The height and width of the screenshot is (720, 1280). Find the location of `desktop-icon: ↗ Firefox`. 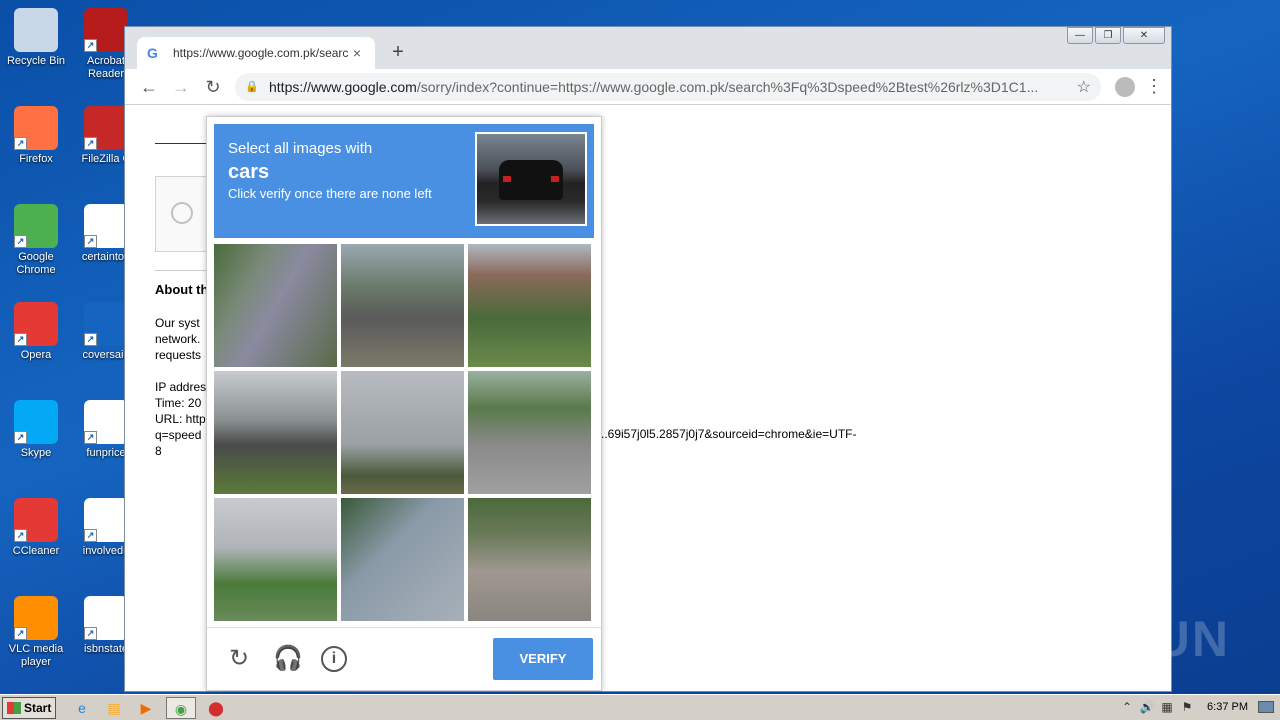

desktop-icon: ↗ Firefox is located at coordinates (36, 136).